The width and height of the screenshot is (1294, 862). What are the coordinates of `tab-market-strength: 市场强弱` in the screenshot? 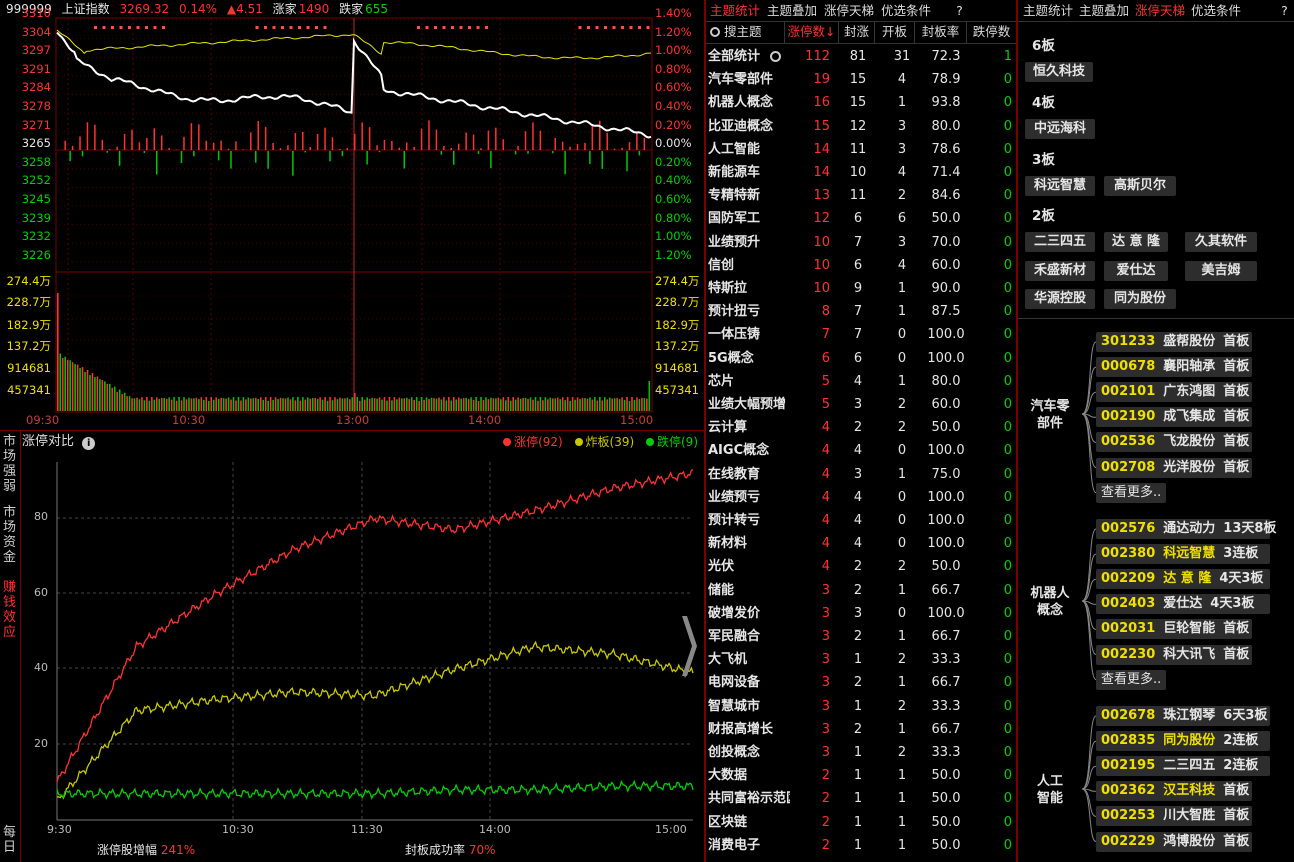 It's located at (9, 464).